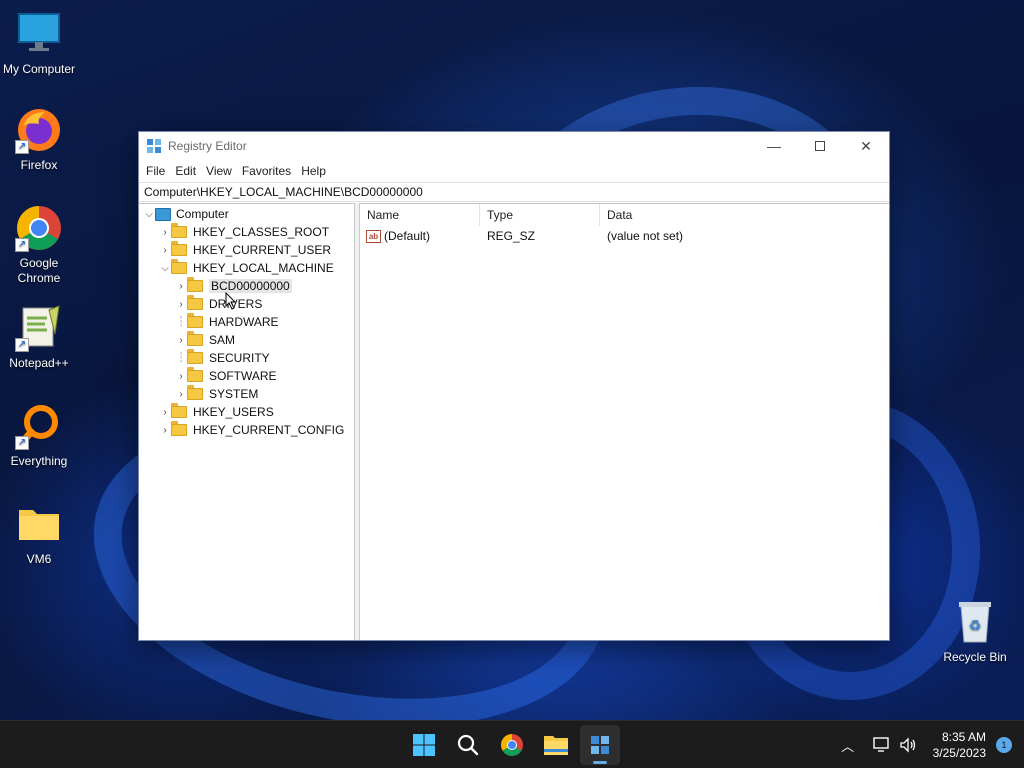 This screenshot has height=768, width=1024. I want to click on menu-file: File, so click(155, 171).